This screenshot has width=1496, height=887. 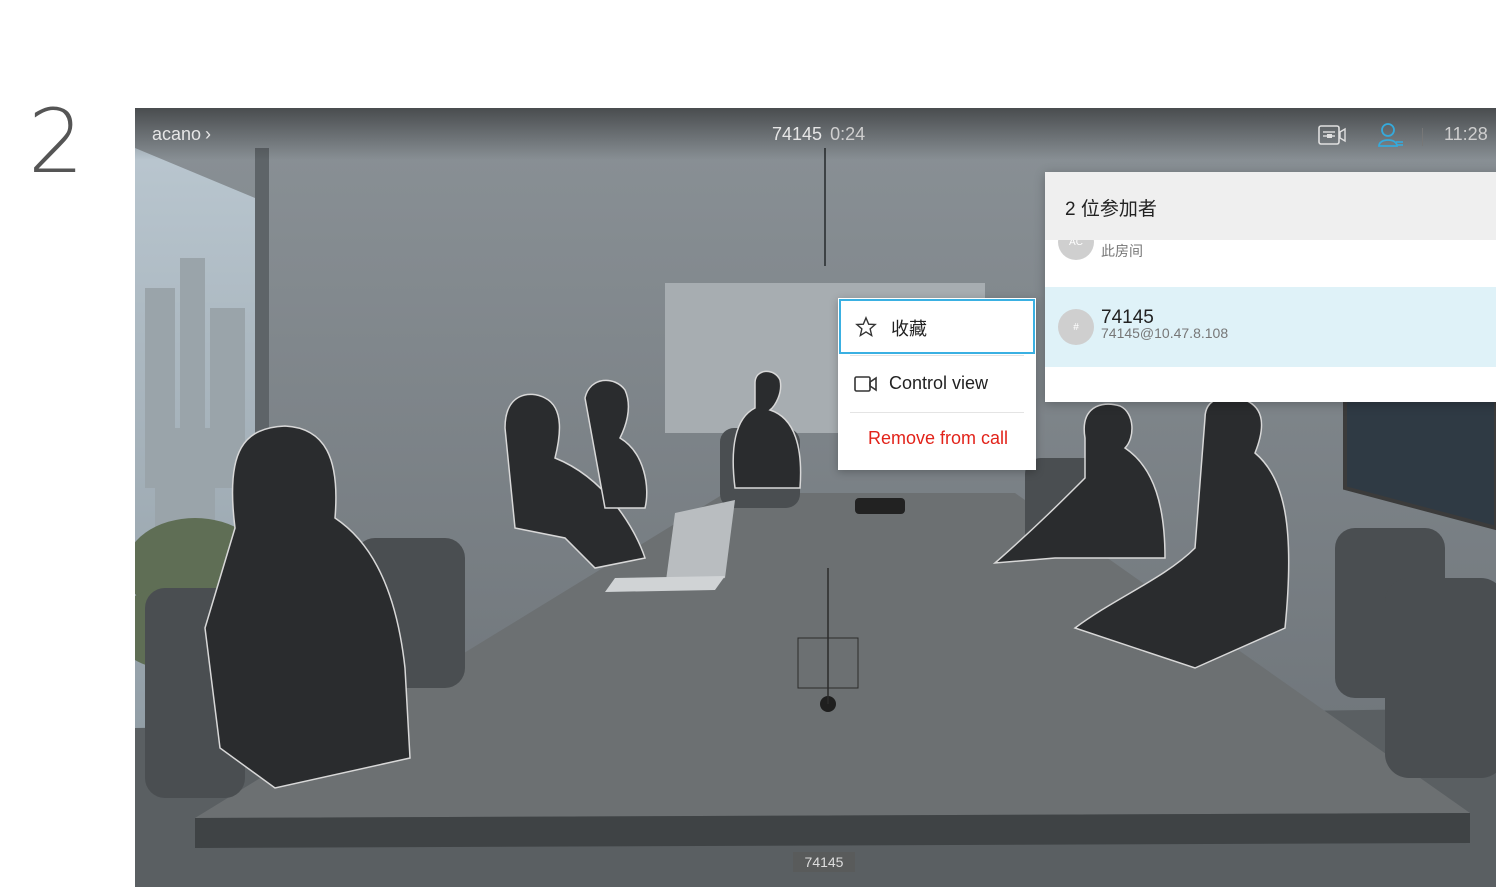 I want to click on favorite-menu-item: 收藏, so click(x=937, y=326).